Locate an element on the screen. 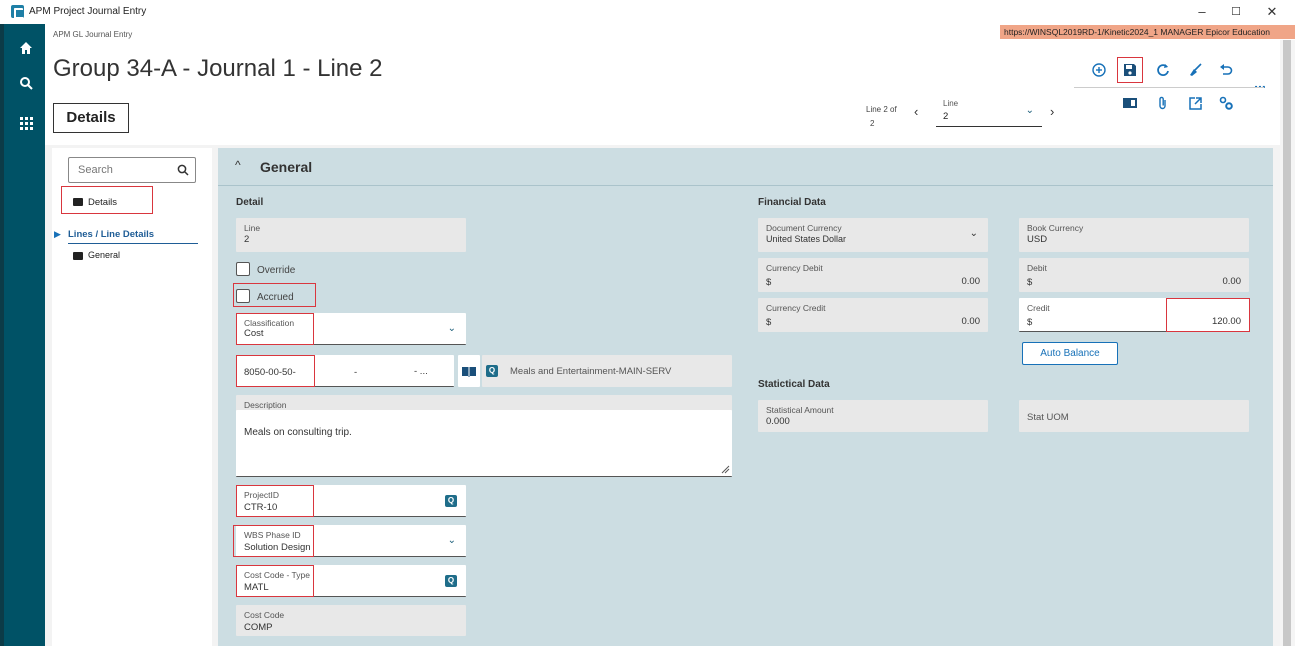 The image size is (1295, 646). stat-uom-label: Stat UOM is located at coordinates (1048, 417).